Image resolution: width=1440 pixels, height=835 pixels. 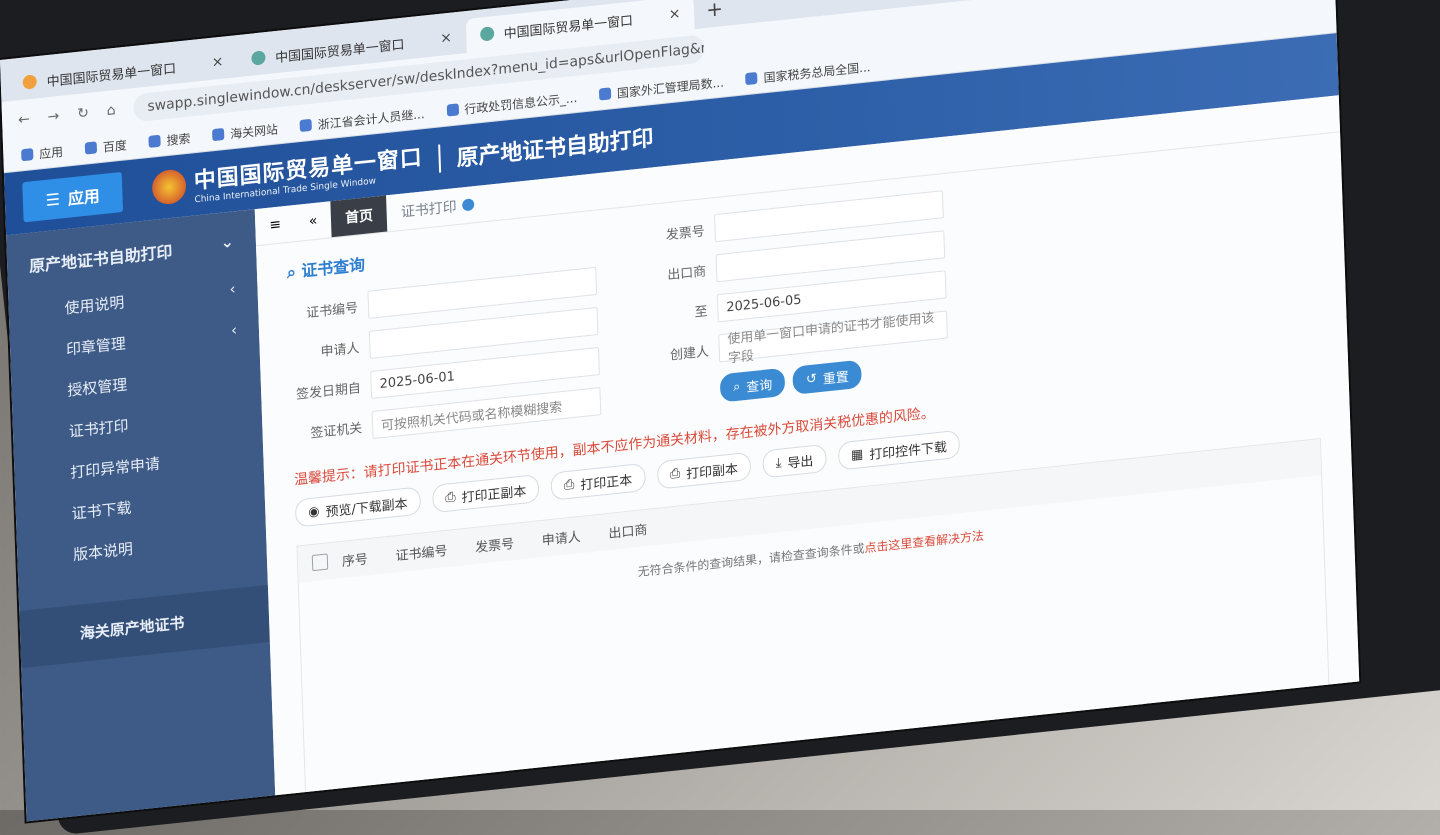 I want to click on print-copy-button: ⎙ 打印副本, so click(x=704, y=470).